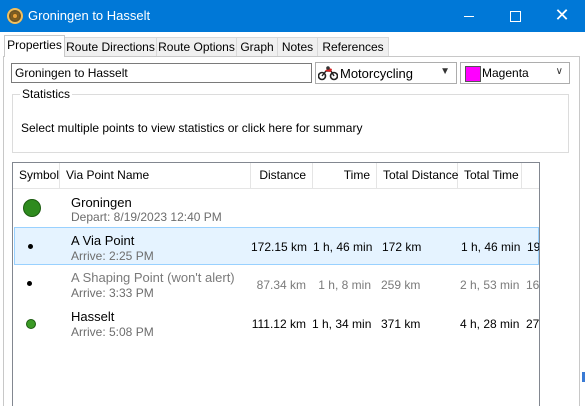  What do you see at coordinates (490, 285) in the screenshot?
I see `total-time-cell: 2 h, 53 min` at bounding box center [490, 285].